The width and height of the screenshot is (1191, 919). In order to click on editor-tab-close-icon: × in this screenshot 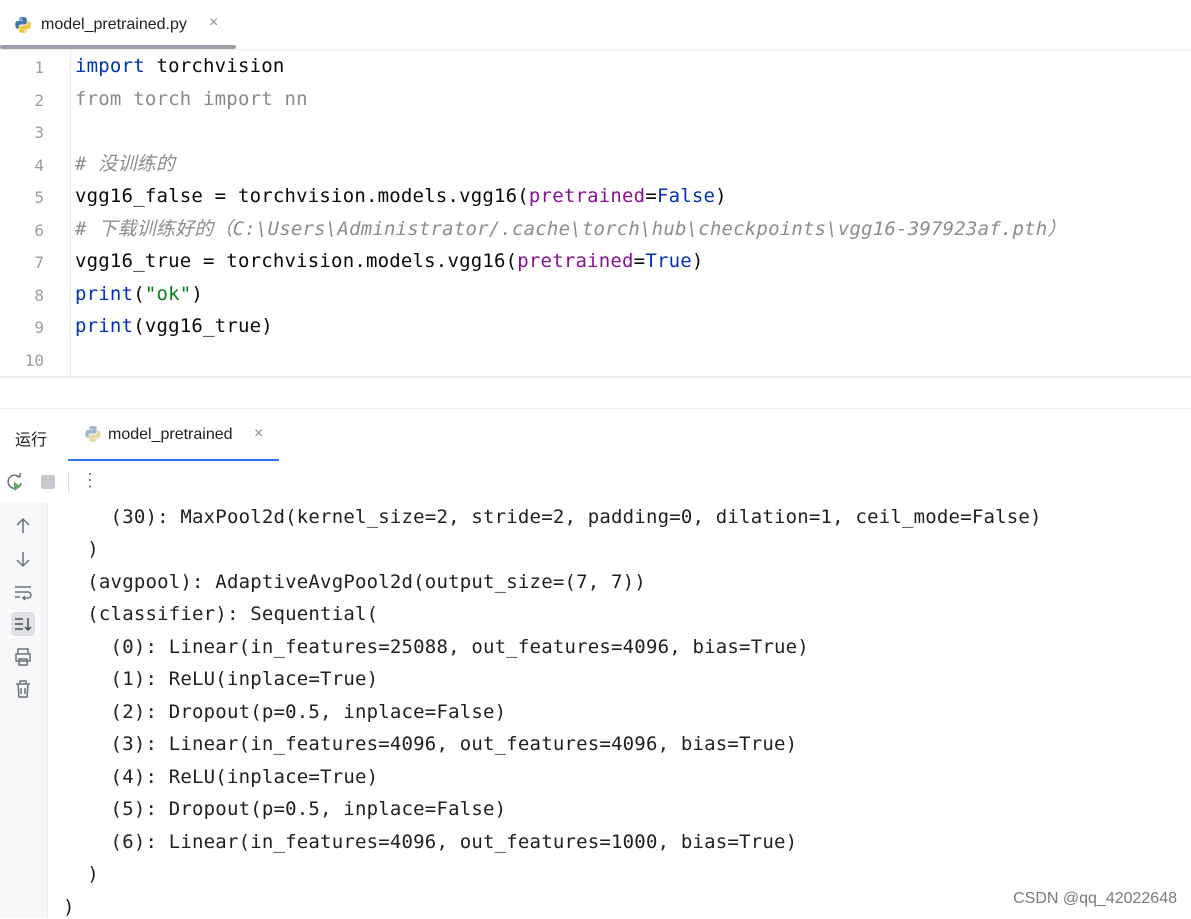, I will do `click(213, 23)`.